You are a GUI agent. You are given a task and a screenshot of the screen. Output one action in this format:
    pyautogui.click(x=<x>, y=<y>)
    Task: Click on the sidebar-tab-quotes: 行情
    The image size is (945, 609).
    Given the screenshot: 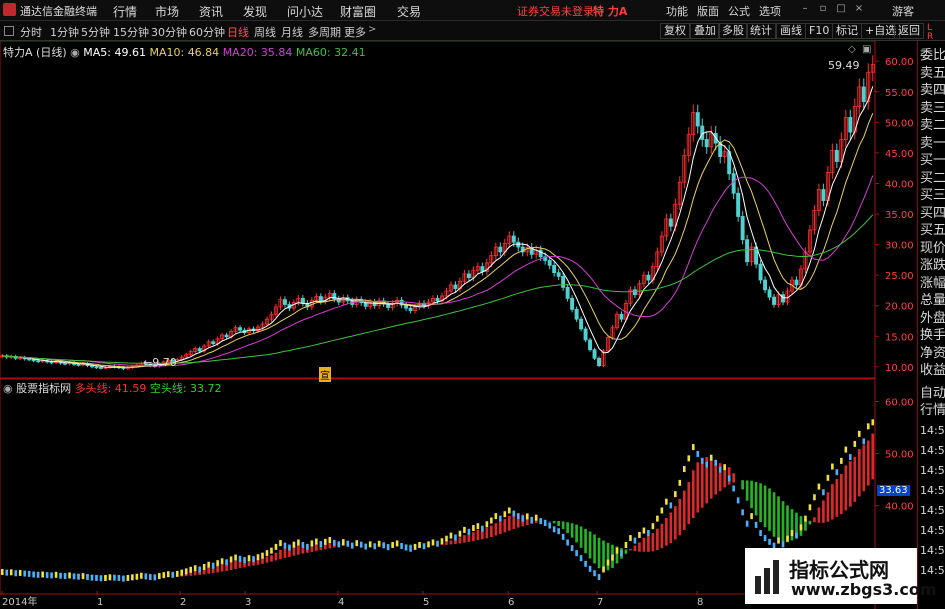 What is the action you would take?
    pyautogui.click(x=932, y=410)
    